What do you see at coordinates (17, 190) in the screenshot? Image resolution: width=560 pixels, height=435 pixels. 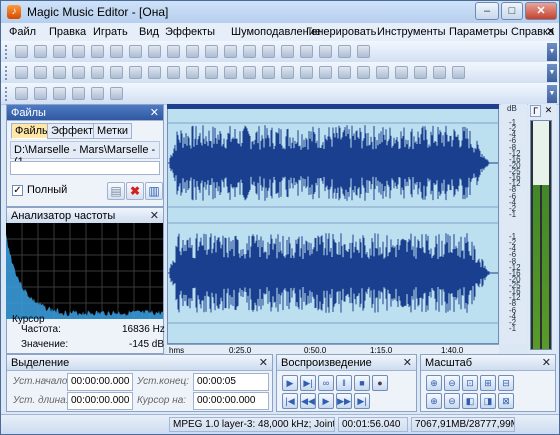 I see `full-checkbox: ✓` at bounding box center [17, 190].